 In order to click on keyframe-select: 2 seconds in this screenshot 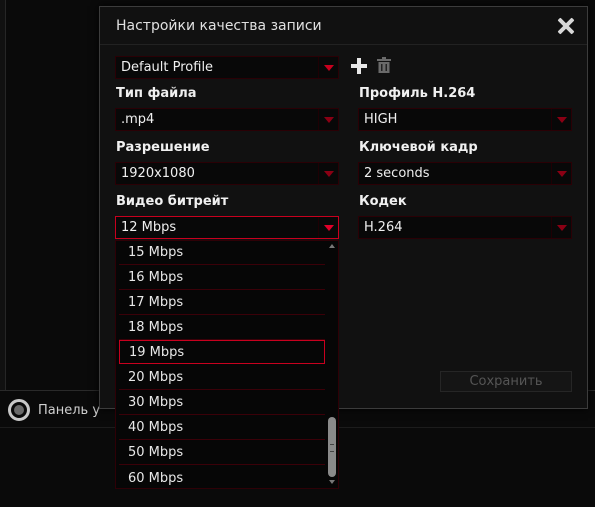, I will do `click(465, 173)`.